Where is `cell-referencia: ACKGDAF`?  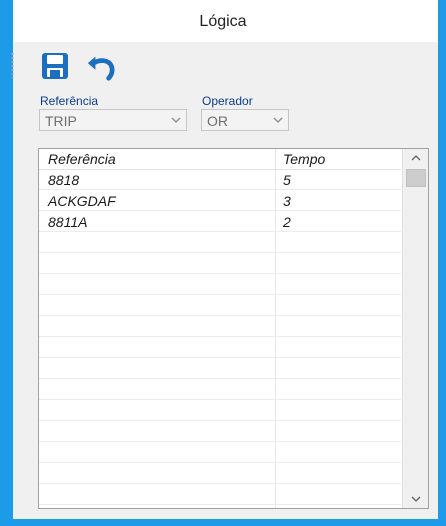
cell-referencia: ACKGDAF is located at coordinates (82, 201).